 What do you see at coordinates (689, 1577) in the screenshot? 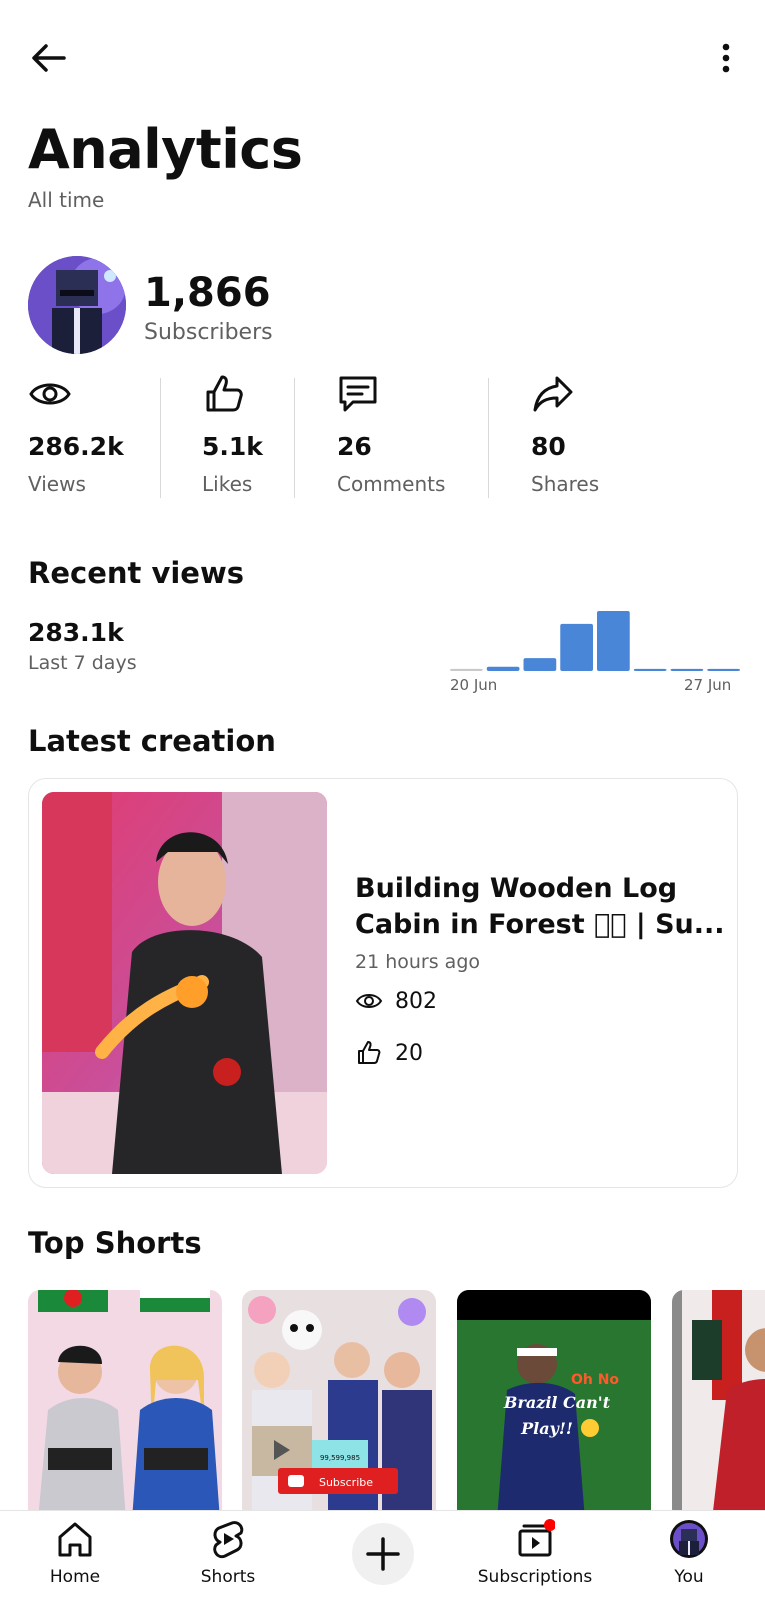
I see `nav-label: You` at bounding box center [689, 1577].